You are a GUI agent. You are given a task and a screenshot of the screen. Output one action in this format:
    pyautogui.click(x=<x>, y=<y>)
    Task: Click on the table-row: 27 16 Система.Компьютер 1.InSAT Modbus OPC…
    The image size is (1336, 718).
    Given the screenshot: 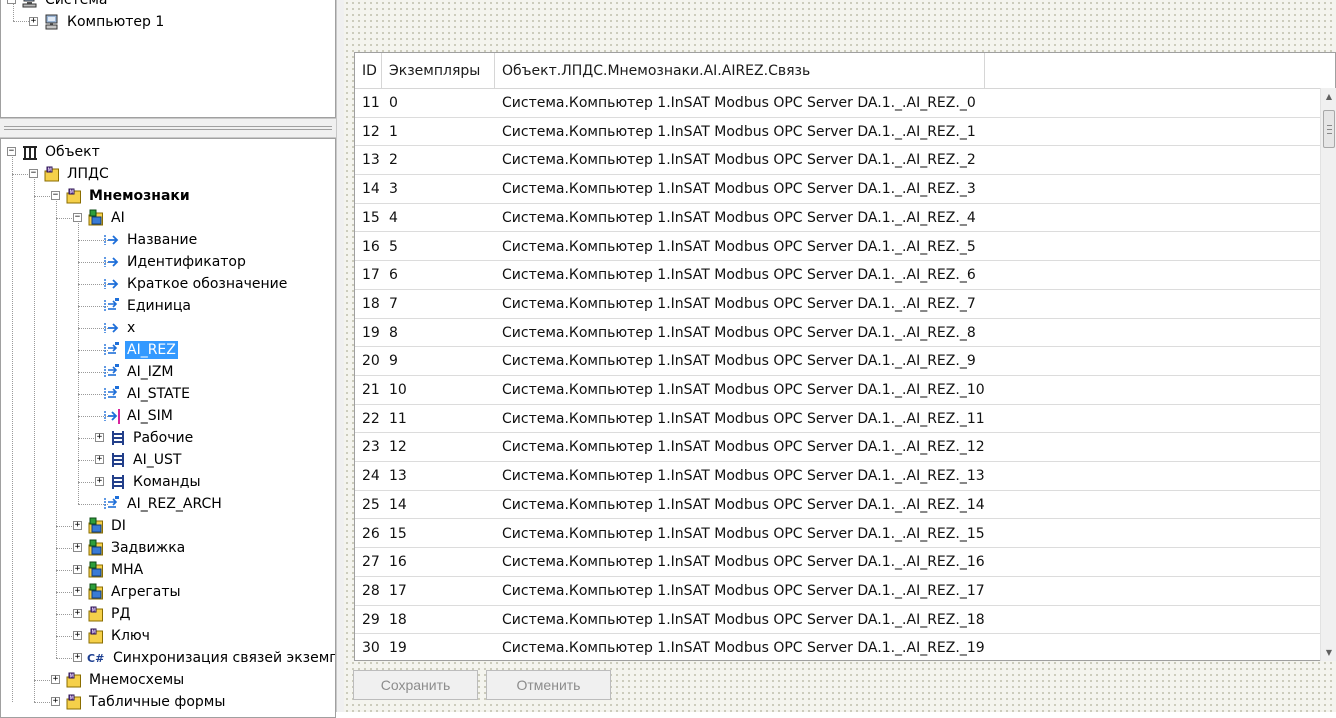 What is the action you would take?
    pyautogui.click(x=838, y=562)
    